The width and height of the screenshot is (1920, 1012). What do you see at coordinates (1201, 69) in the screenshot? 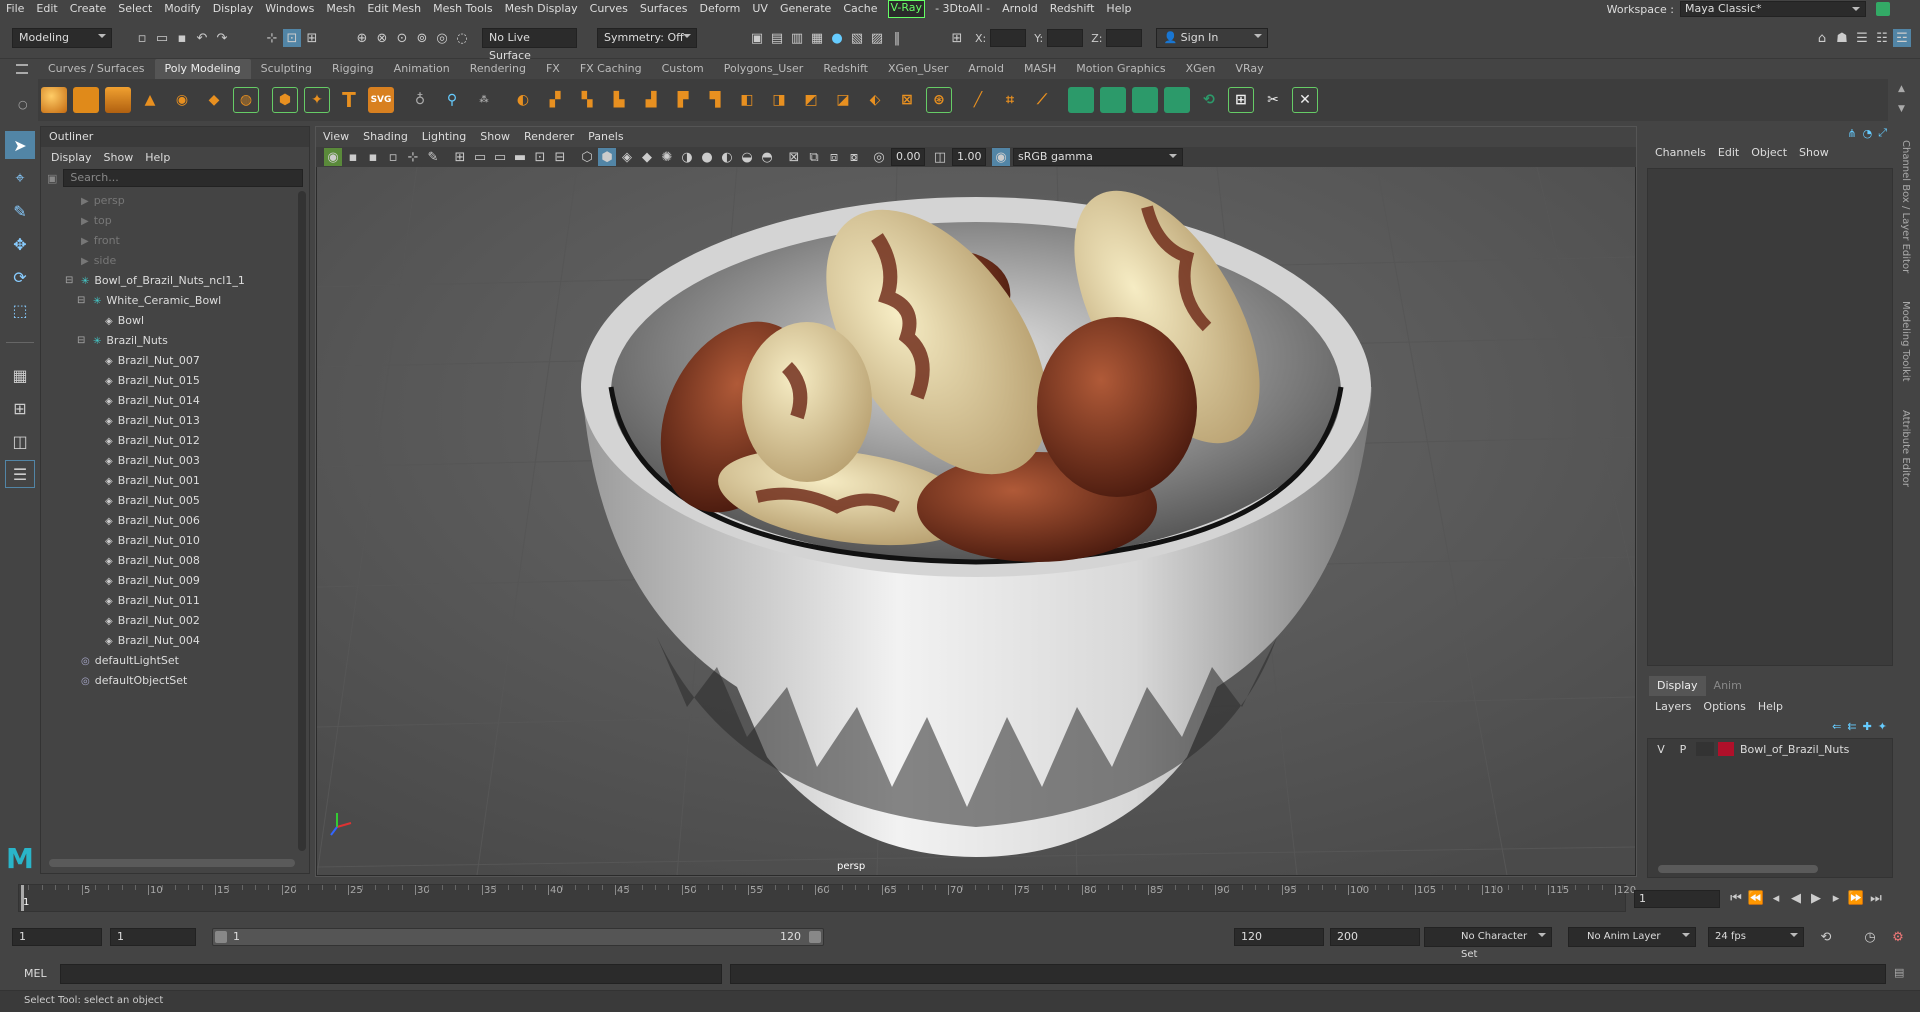
I see `shelf-tab-xgen: XGen` at bounding box center [1201, 69].